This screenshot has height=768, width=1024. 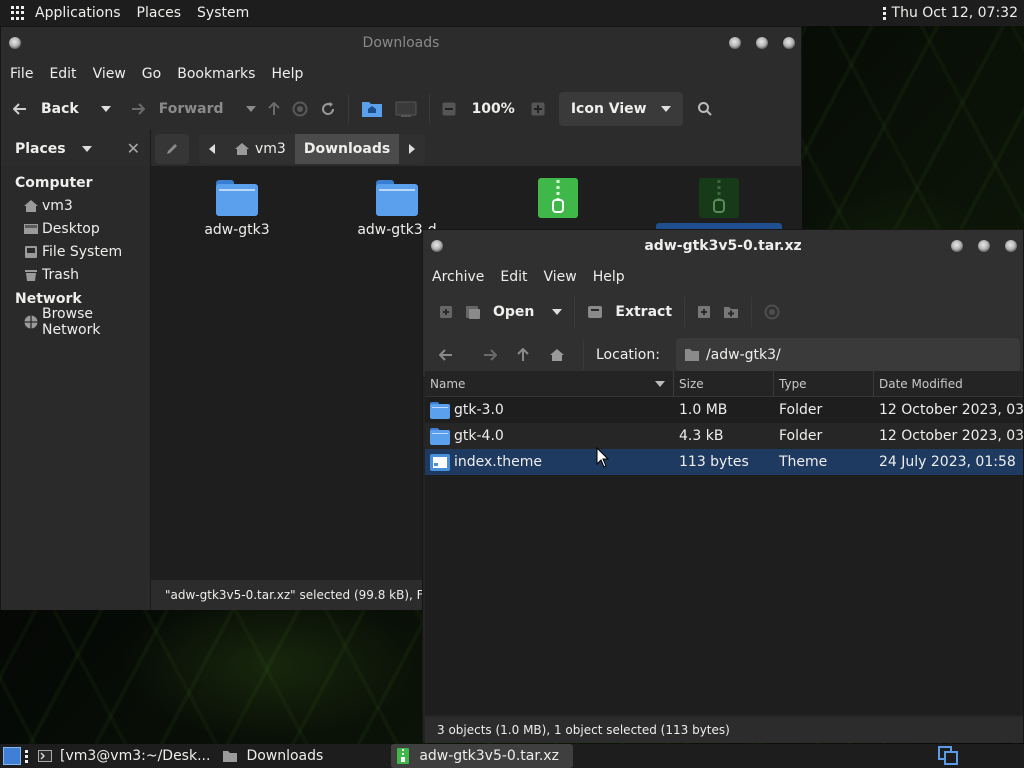 I want to click on view-mode-select: Icon View, so click(x=620, y=109).